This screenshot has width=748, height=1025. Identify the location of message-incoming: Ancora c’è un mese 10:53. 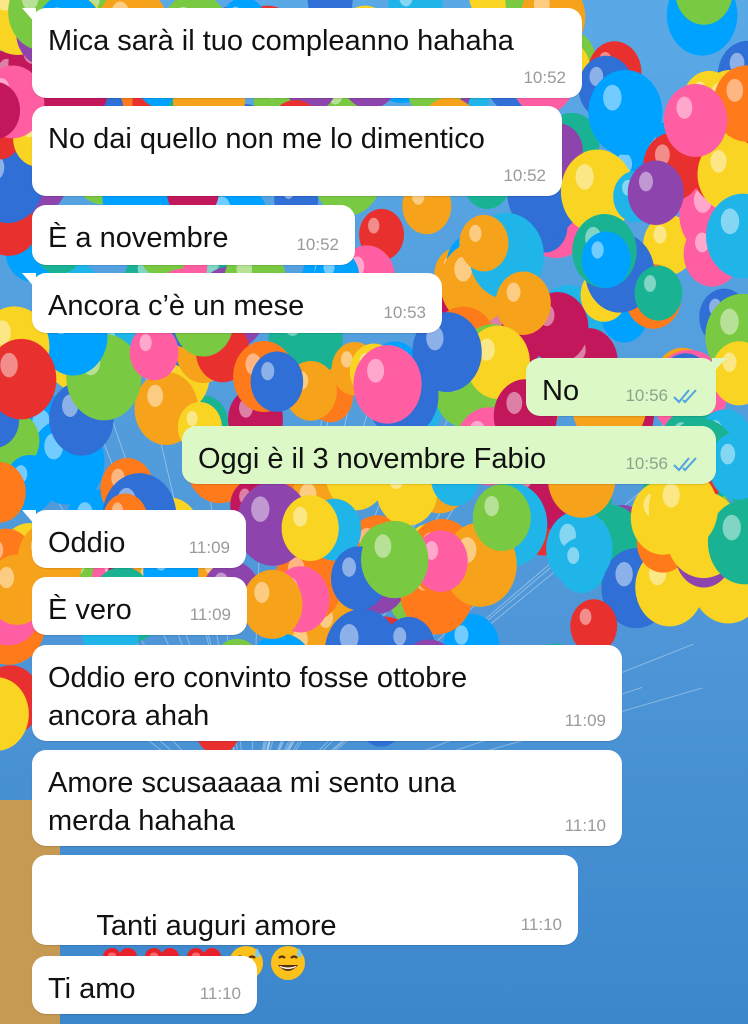
(232, 303).